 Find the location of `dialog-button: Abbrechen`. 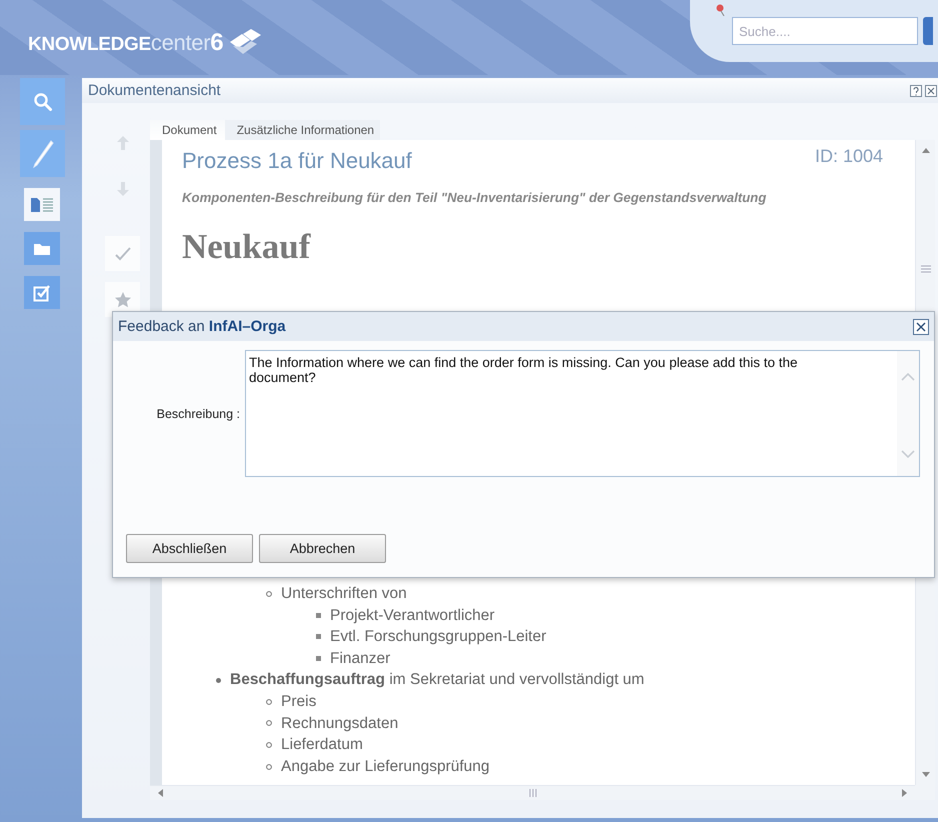

dialog-button: Abbrechen is located at coordinates (322, 548).